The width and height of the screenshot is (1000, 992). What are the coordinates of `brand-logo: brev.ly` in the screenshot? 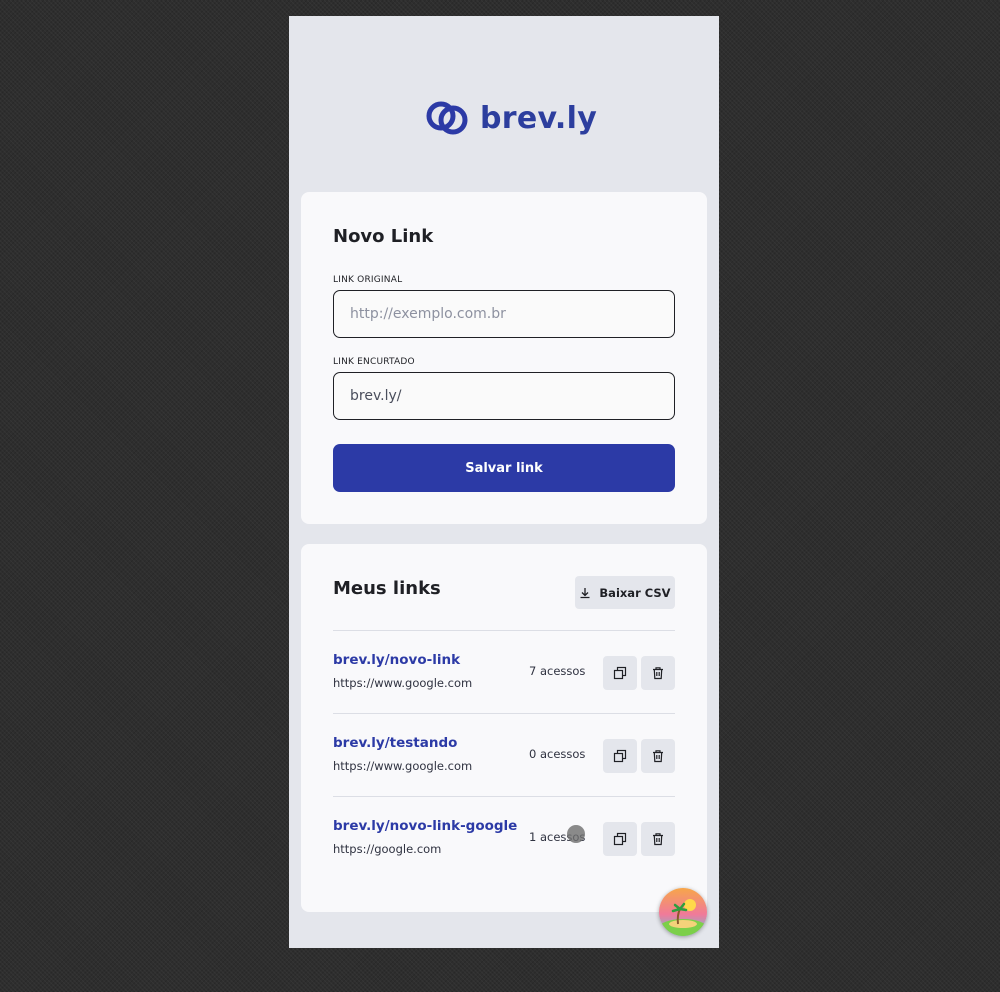 It's located at (510, 118).